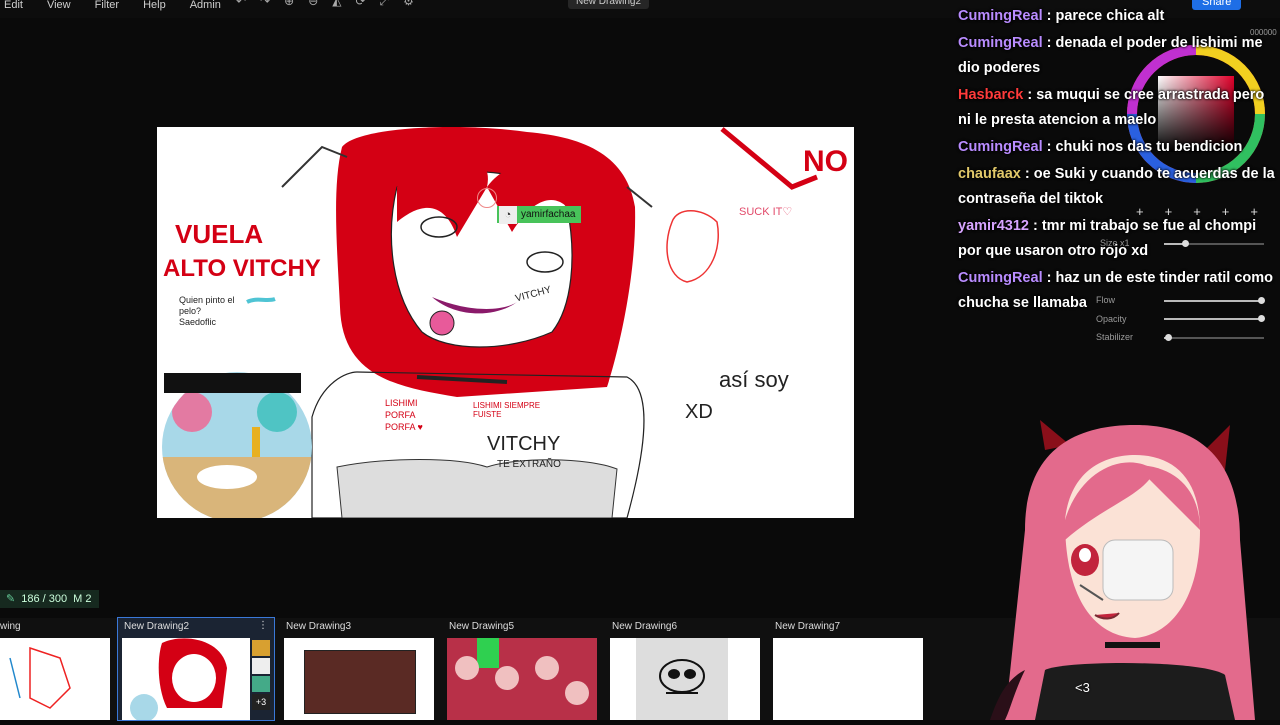 Image resolution: width=1280 pixels, height=725 pixels. What do you see at coordinates (507, 410) in the screenshot?
I see `canvas-text-lishimi-siempre: LISHIMI SIEMPRE FUISTE` at bounding box center [507, 410].